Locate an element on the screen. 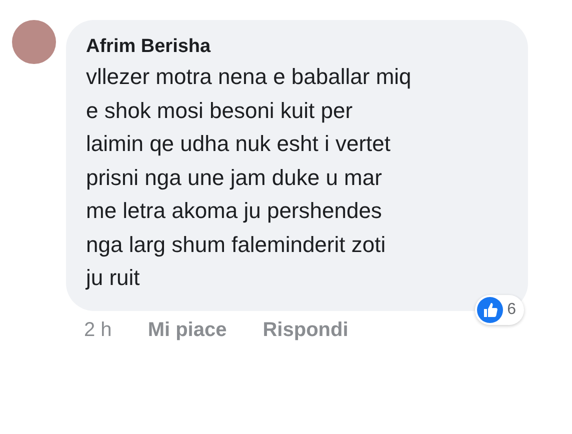 The width and height of the screenshot is (572, 434). author-name: Afrim Berisha is located at coordinates (297, 47).